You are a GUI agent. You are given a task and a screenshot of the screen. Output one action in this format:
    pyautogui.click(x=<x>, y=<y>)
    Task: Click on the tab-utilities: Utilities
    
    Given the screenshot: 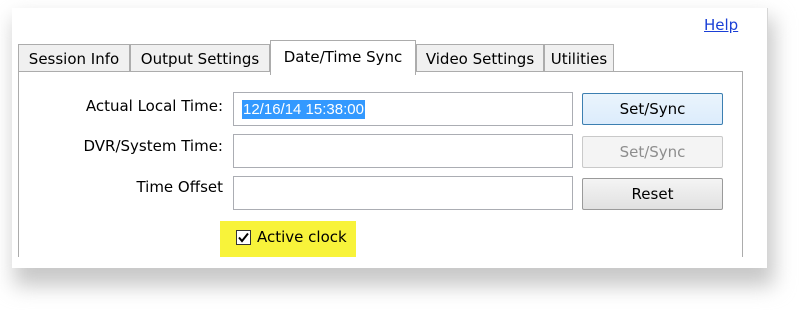 What is the action you would take?
    pyautogui.click(x=579, y=58)
    